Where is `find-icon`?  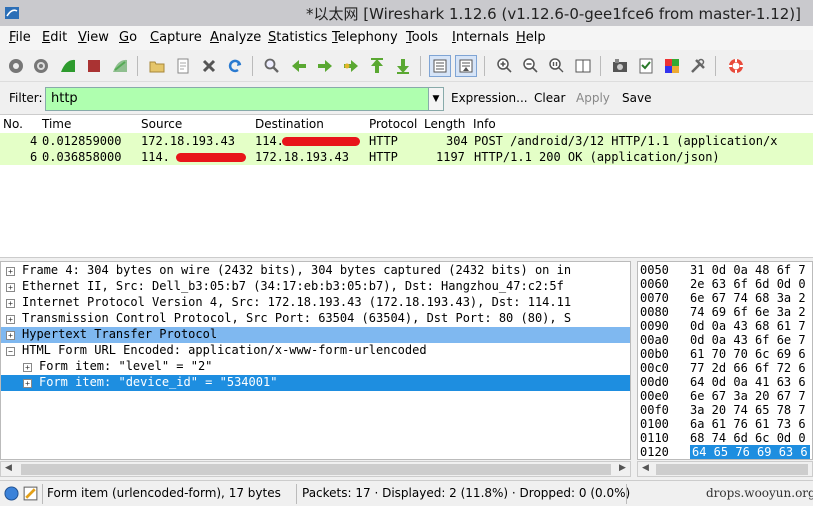
find-icon is located at coordinates (272, 66).